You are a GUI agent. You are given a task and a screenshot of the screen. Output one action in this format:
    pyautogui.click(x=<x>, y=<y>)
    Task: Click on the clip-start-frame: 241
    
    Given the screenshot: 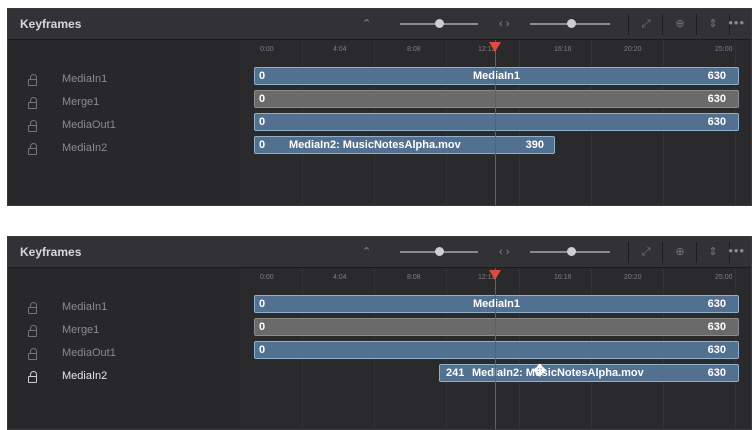 What is the action you would take?
    pyautogui.click(x=455, y=373)
    